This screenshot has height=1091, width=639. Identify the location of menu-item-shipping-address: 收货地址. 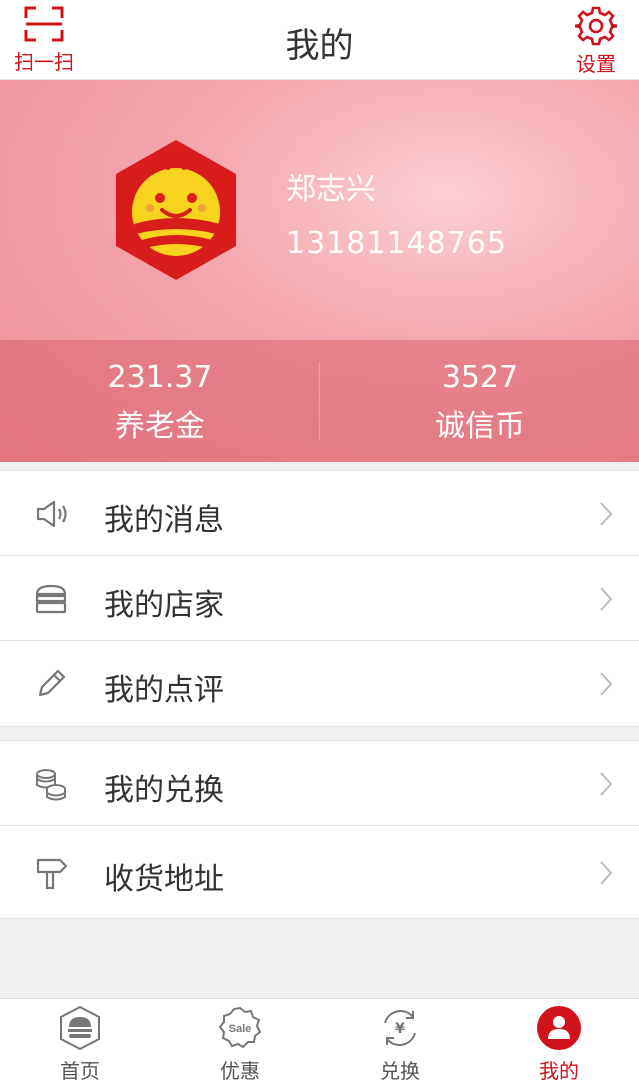
(319, 872).